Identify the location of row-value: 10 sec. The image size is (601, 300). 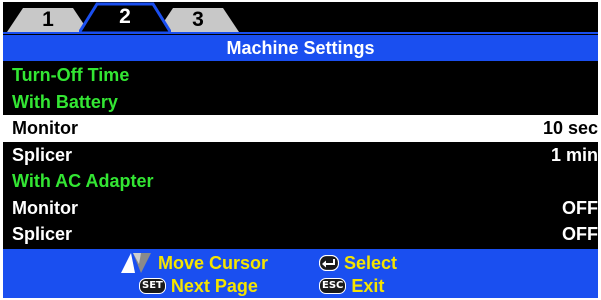
(570, 128).